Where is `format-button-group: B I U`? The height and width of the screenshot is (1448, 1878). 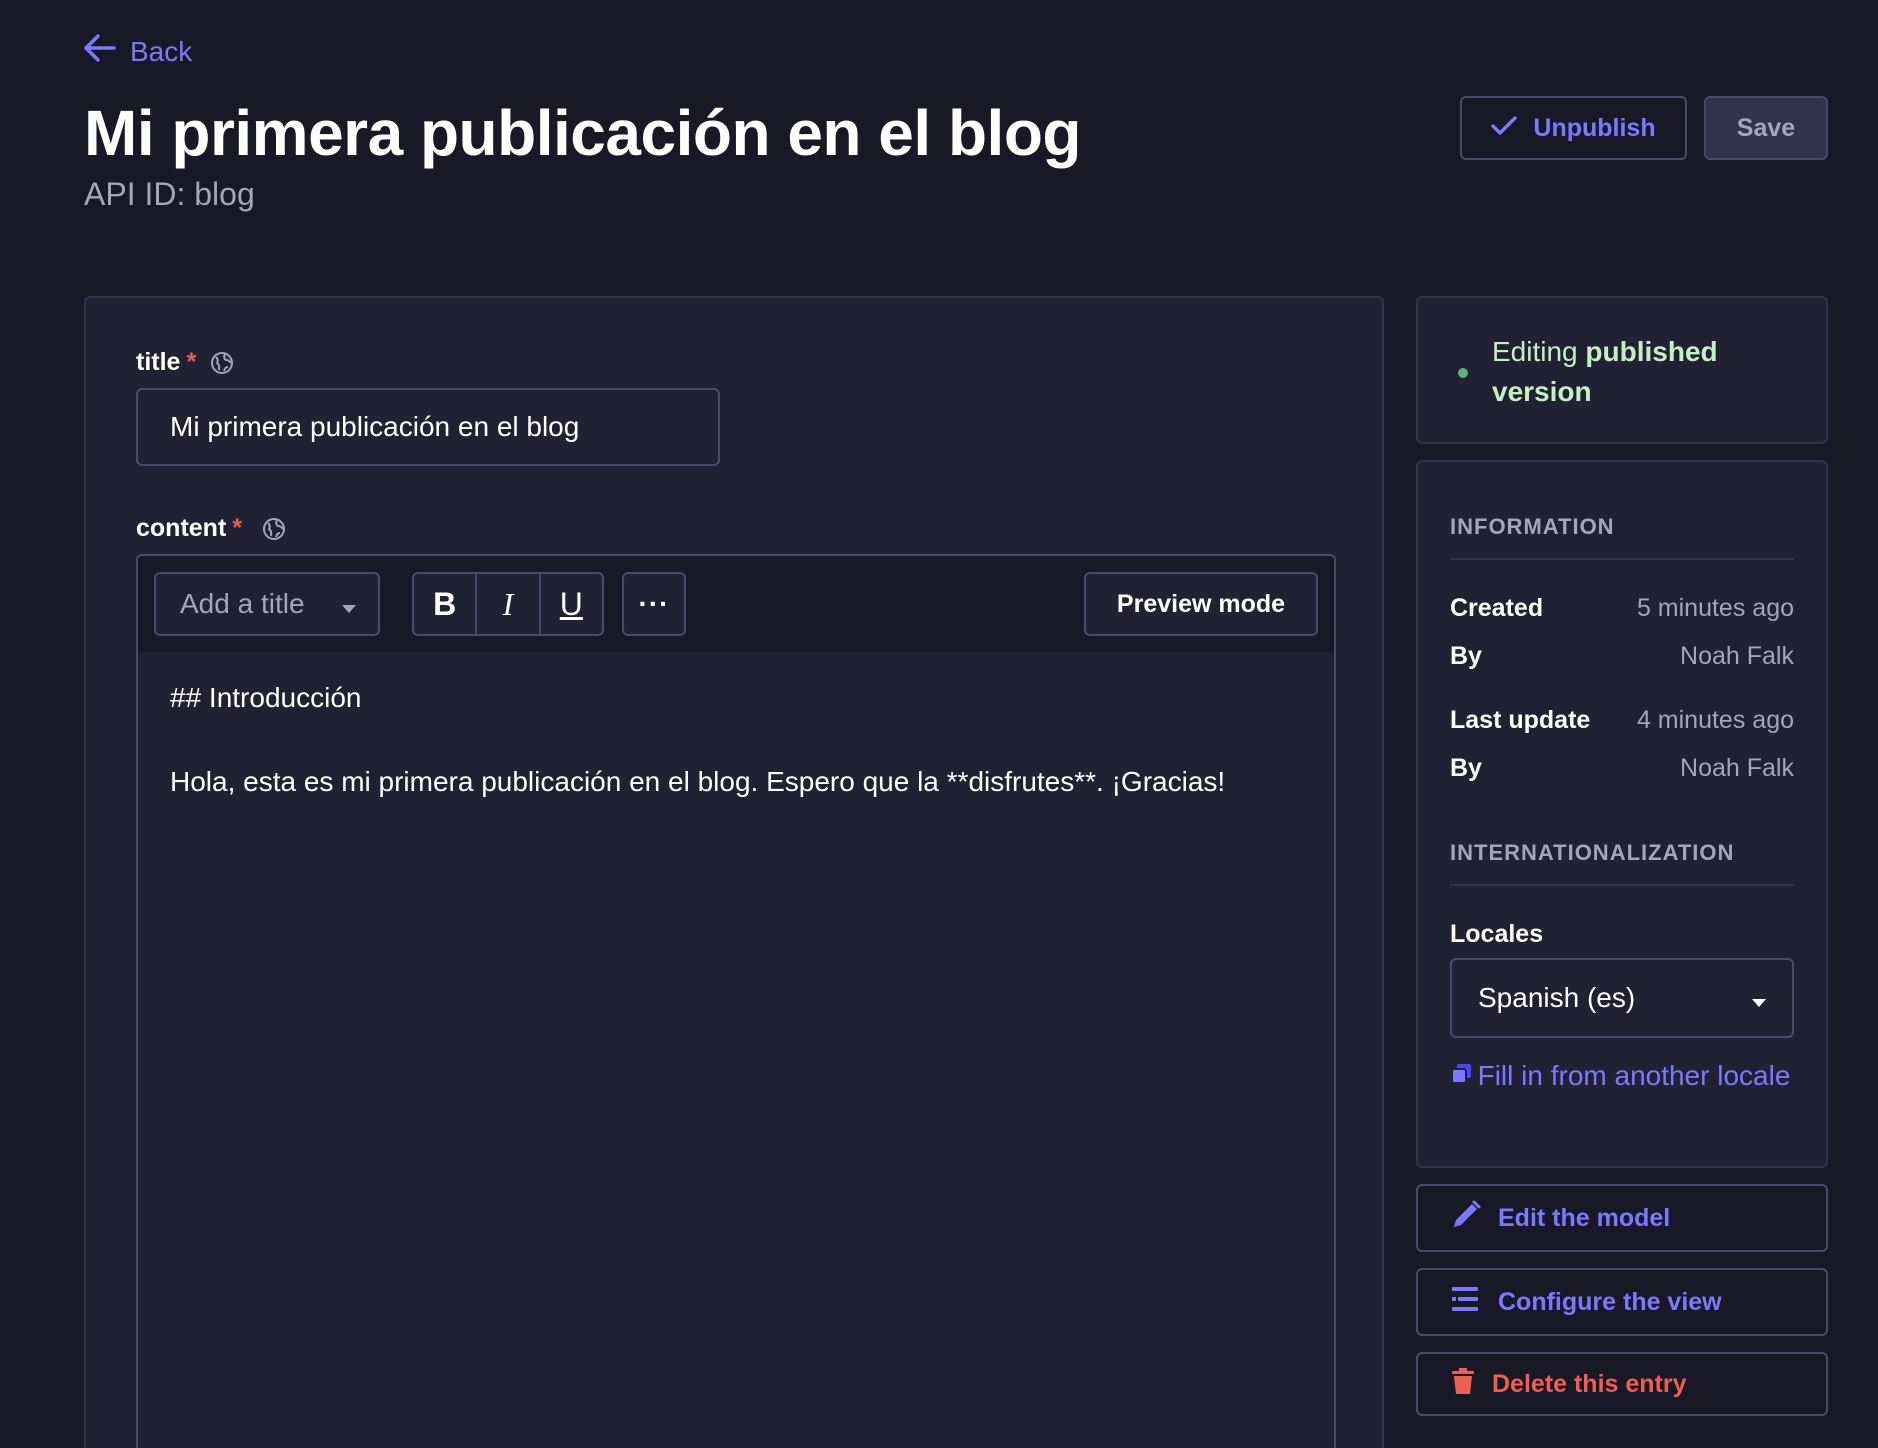
format-button-group: B I U is located at coordinates (508, 604).